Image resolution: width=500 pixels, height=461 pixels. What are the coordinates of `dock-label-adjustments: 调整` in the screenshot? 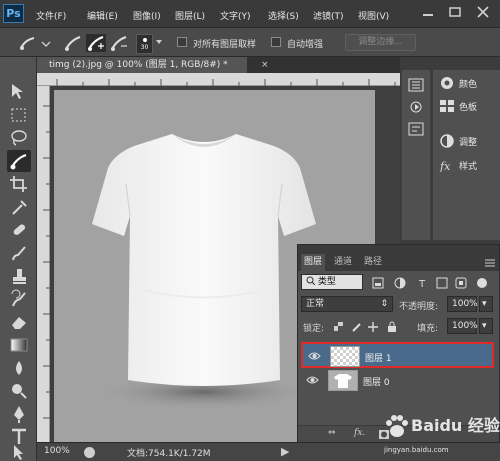 It's located at (468, 143).